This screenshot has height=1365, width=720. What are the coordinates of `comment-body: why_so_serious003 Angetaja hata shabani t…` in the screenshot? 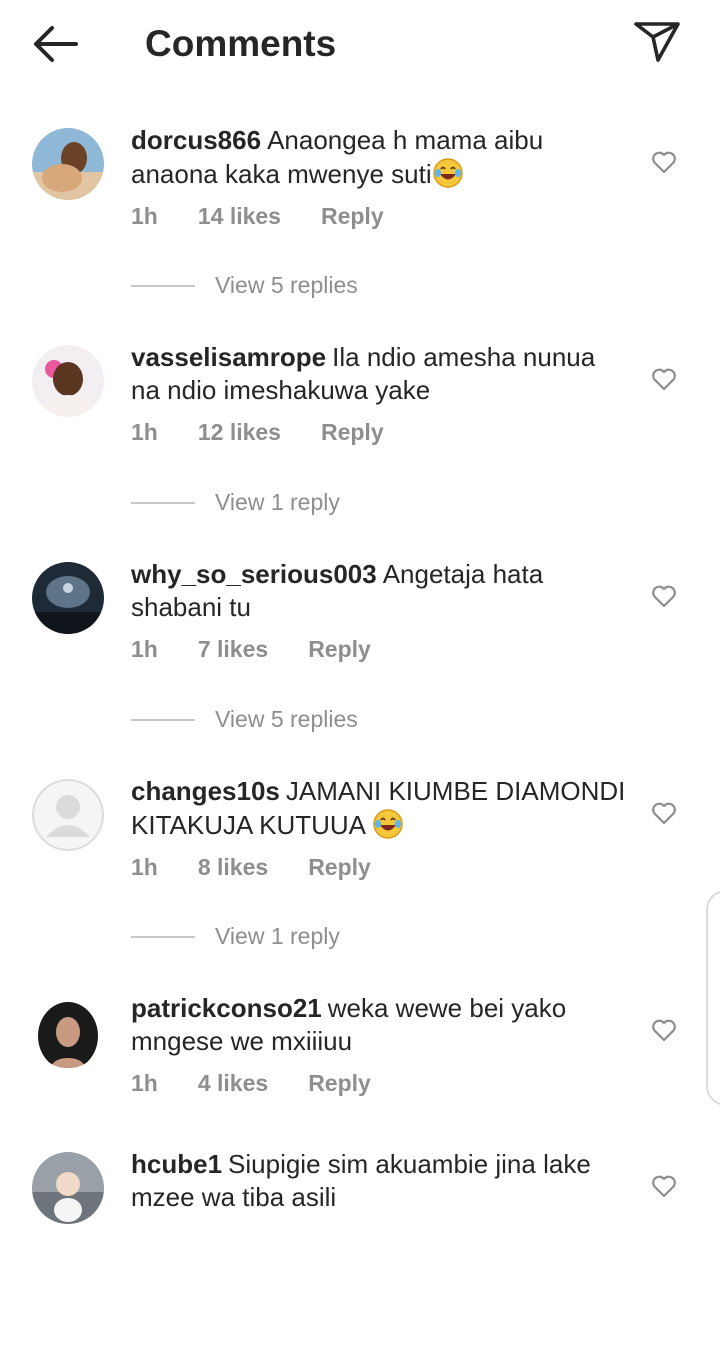 It's located at (381, 610).